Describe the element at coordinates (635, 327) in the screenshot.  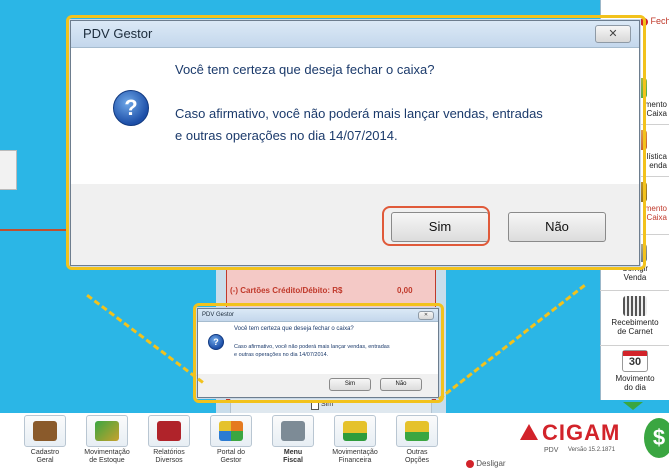
I see `side-item-label: Recebimento de Carnet` at that location.